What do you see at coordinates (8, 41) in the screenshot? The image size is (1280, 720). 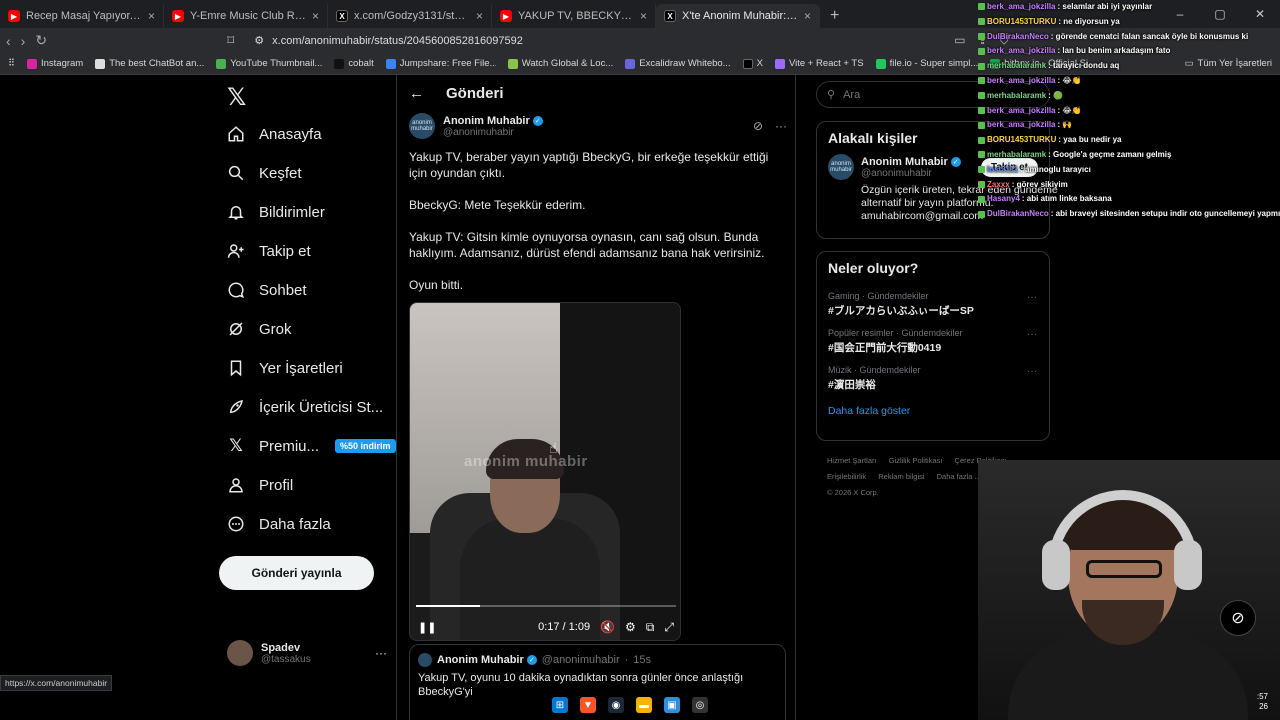 I see `back-icon: ‹` at bounding box center [8, 41].